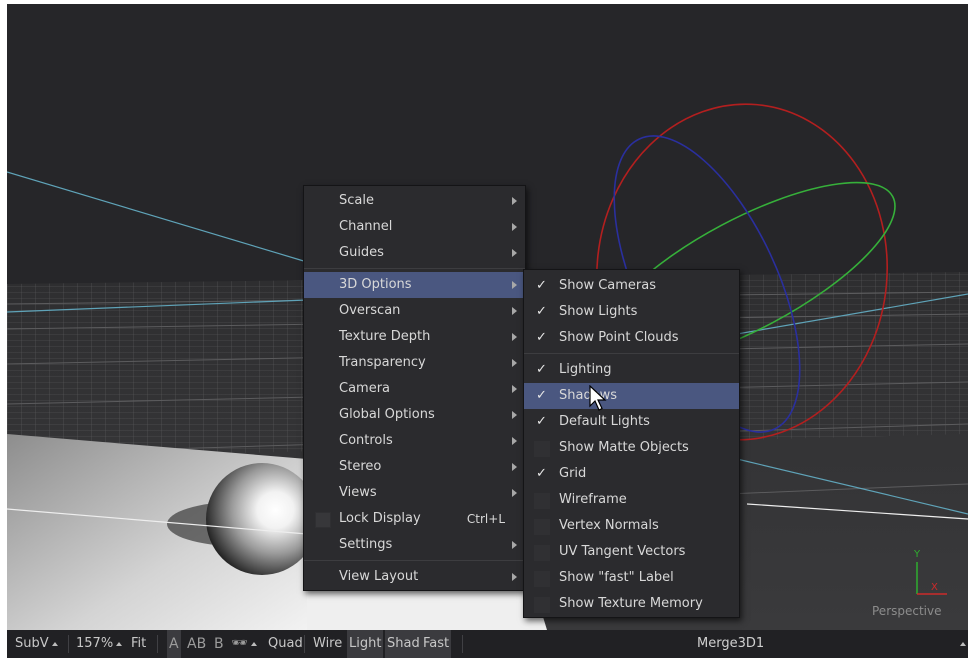 The image size is (968, 659). What do you see at coordinates (631, 448) in the screenshot?
I see `option-show-matte-objects: Show Matte Objects` at bounding box center [631, 448].